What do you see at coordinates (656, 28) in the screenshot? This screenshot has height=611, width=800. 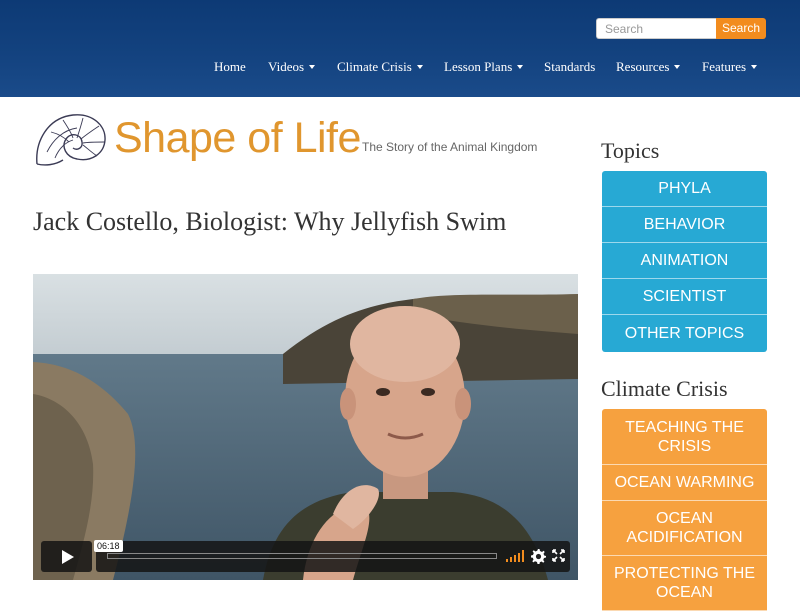 I see `search-input` at bounding box center [656, 28].